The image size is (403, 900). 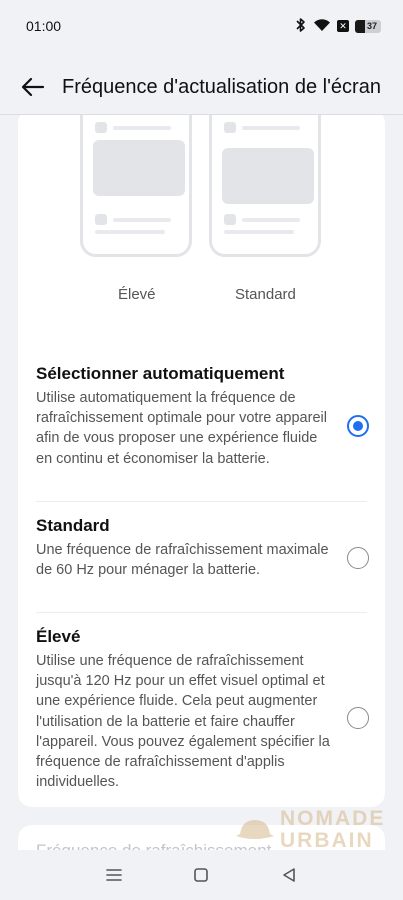 What do you see at coordinates (58, 636) in the screenshot?
I see `option-title: Élevé` at bounding box center [58, 636].